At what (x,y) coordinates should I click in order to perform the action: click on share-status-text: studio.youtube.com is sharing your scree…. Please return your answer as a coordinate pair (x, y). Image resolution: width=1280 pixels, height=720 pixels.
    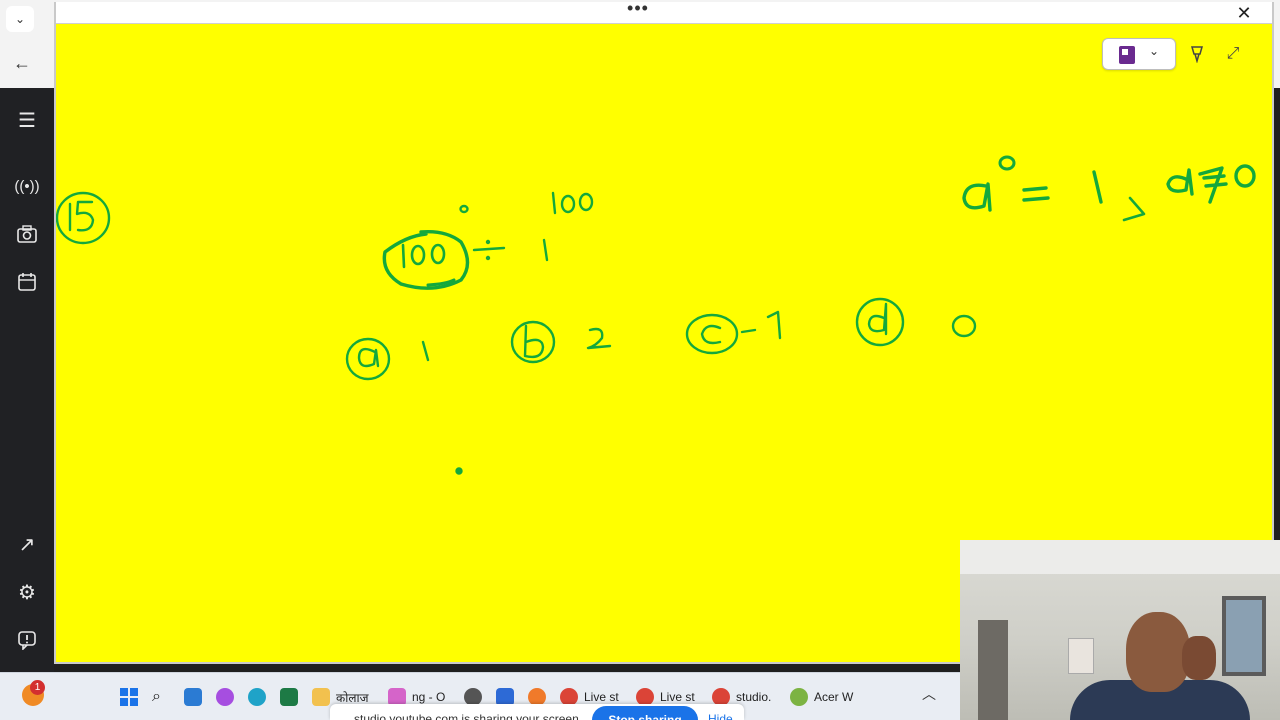
    Looking at the image, I should click on (468, 716).